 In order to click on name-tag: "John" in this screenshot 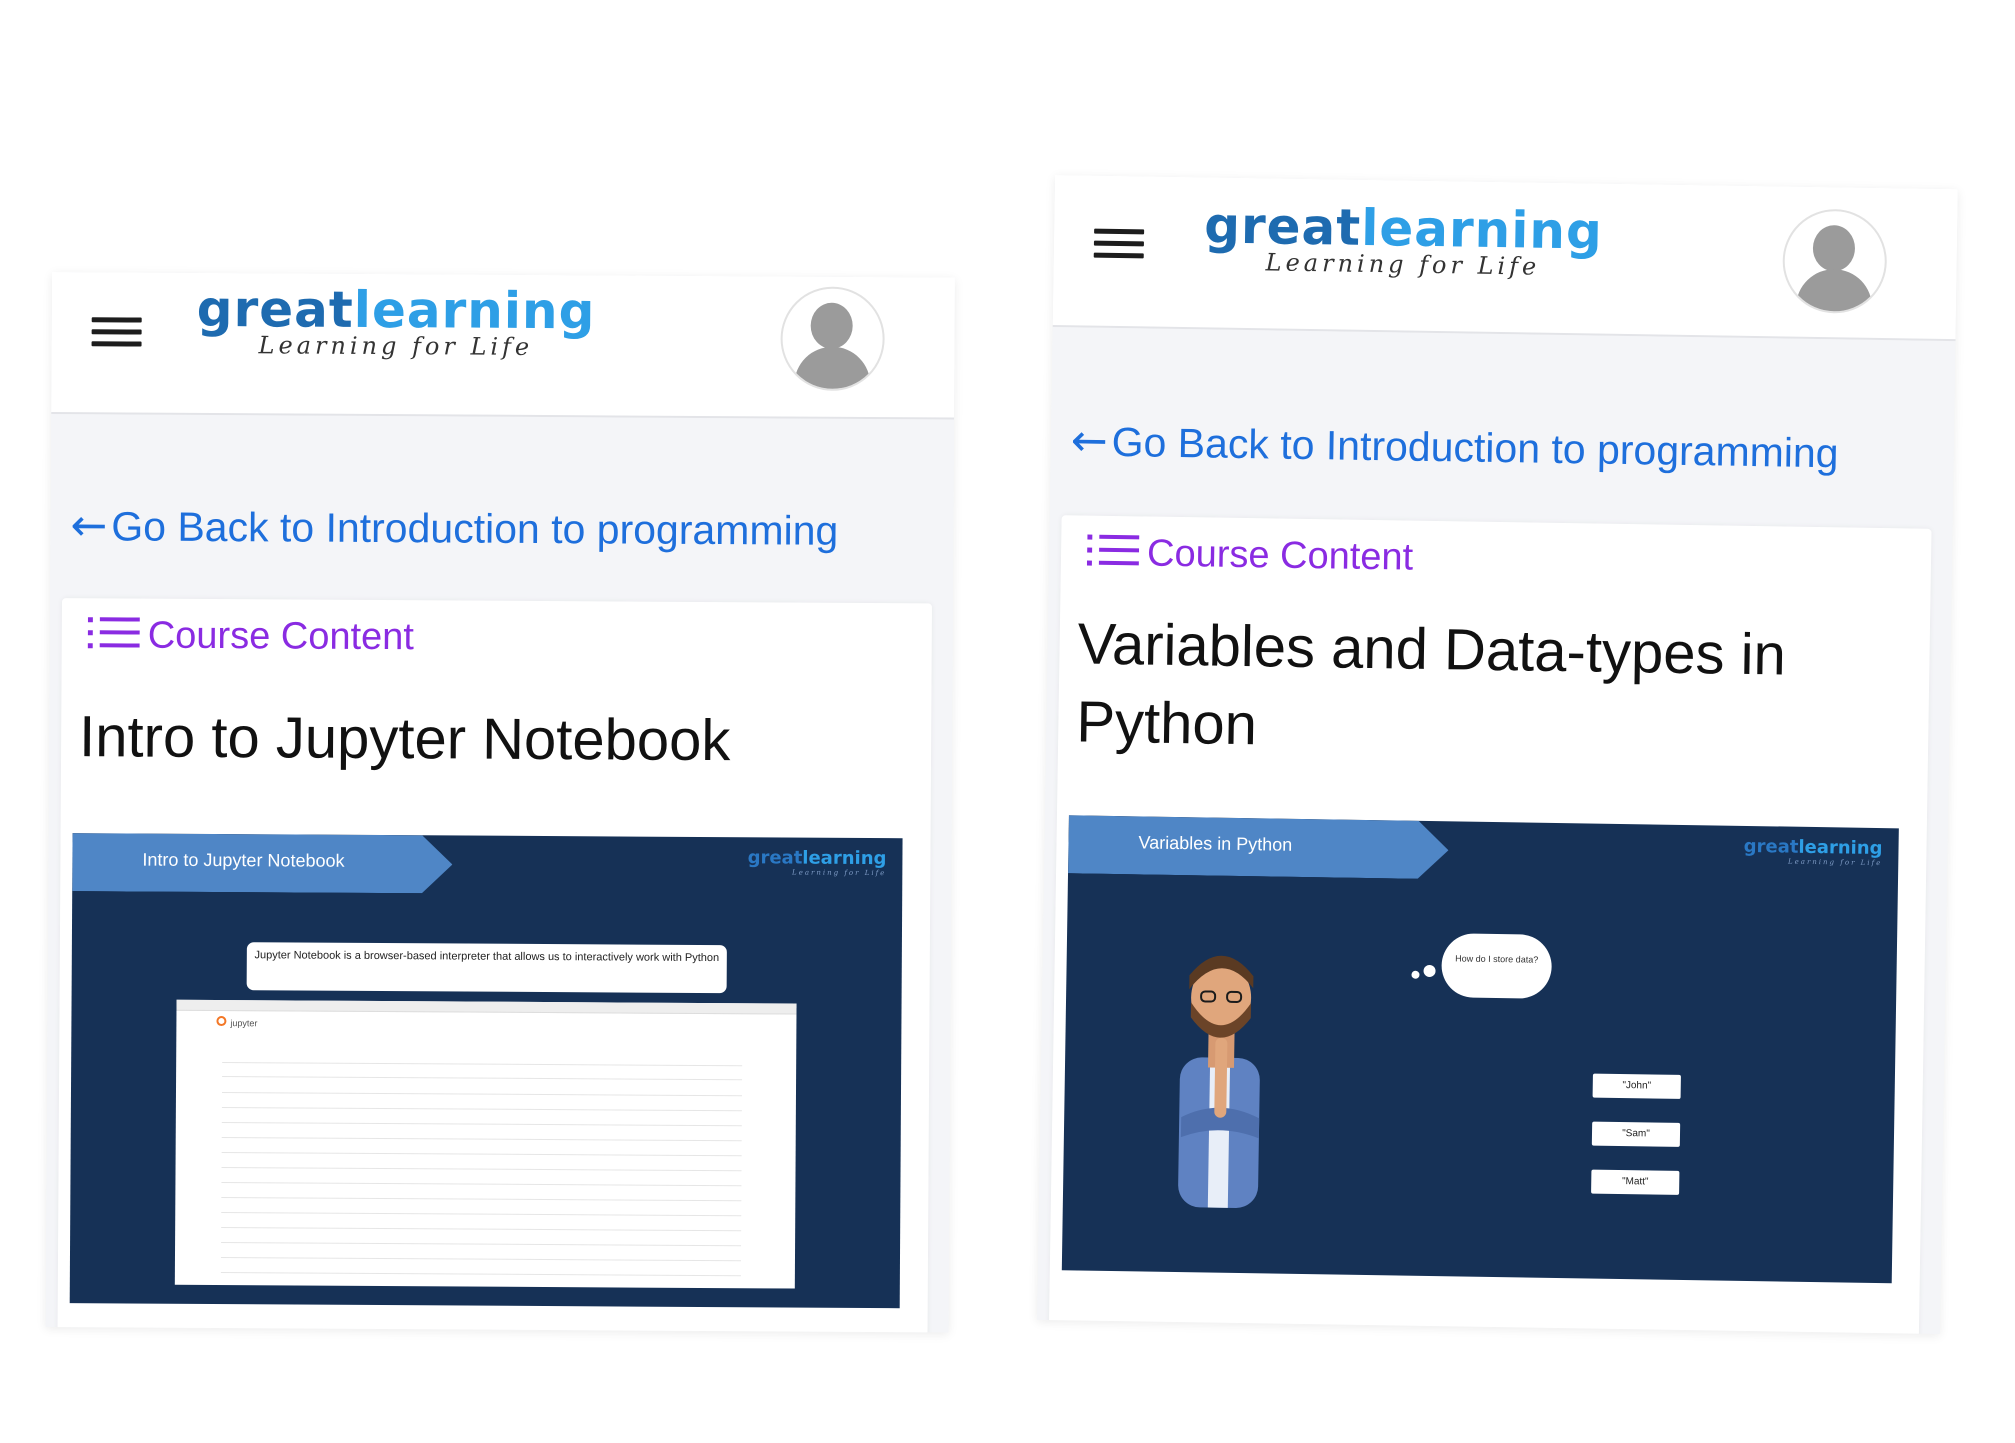, I will do `click(1636, 1086)`.